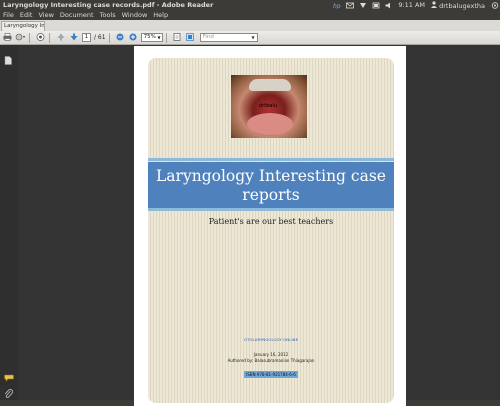 The image size is (500, 406). I want to click on user-name: drtbalugextha, so click(462, 5).